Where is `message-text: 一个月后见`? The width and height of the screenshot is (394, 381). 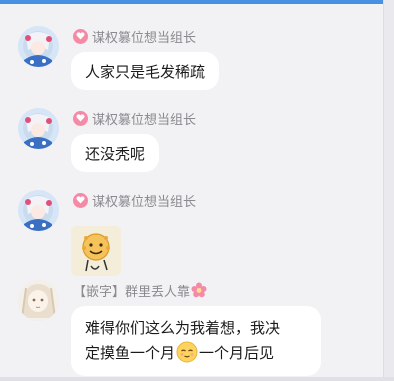 message-text: 一个月后见 is located at coordinates (237, 353).